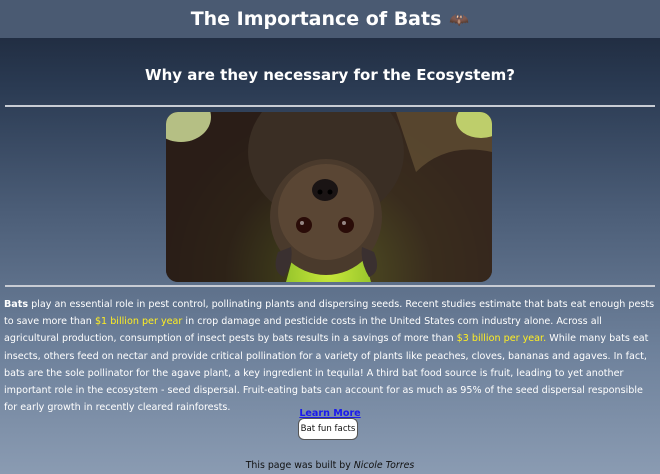 The image size is (660, 474). I want to click on divider-top, so click(330, 106).